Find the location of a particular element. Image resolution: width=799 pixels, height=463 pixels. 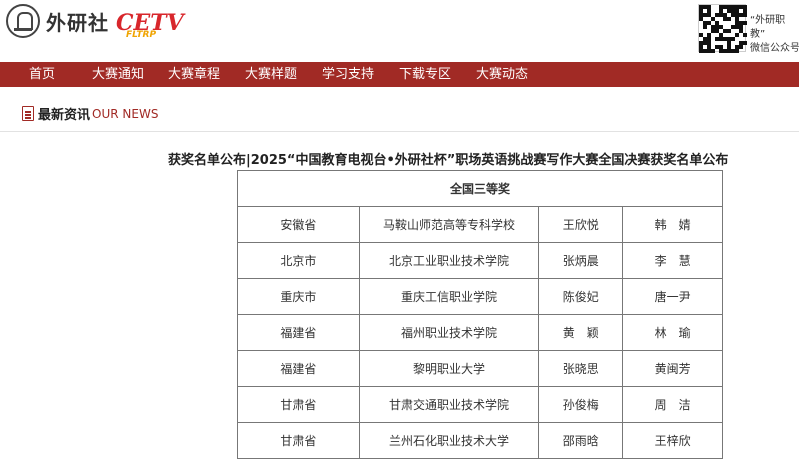

section-header: 最新资讯 OUR NEWS is located at coordinates (90, 113).